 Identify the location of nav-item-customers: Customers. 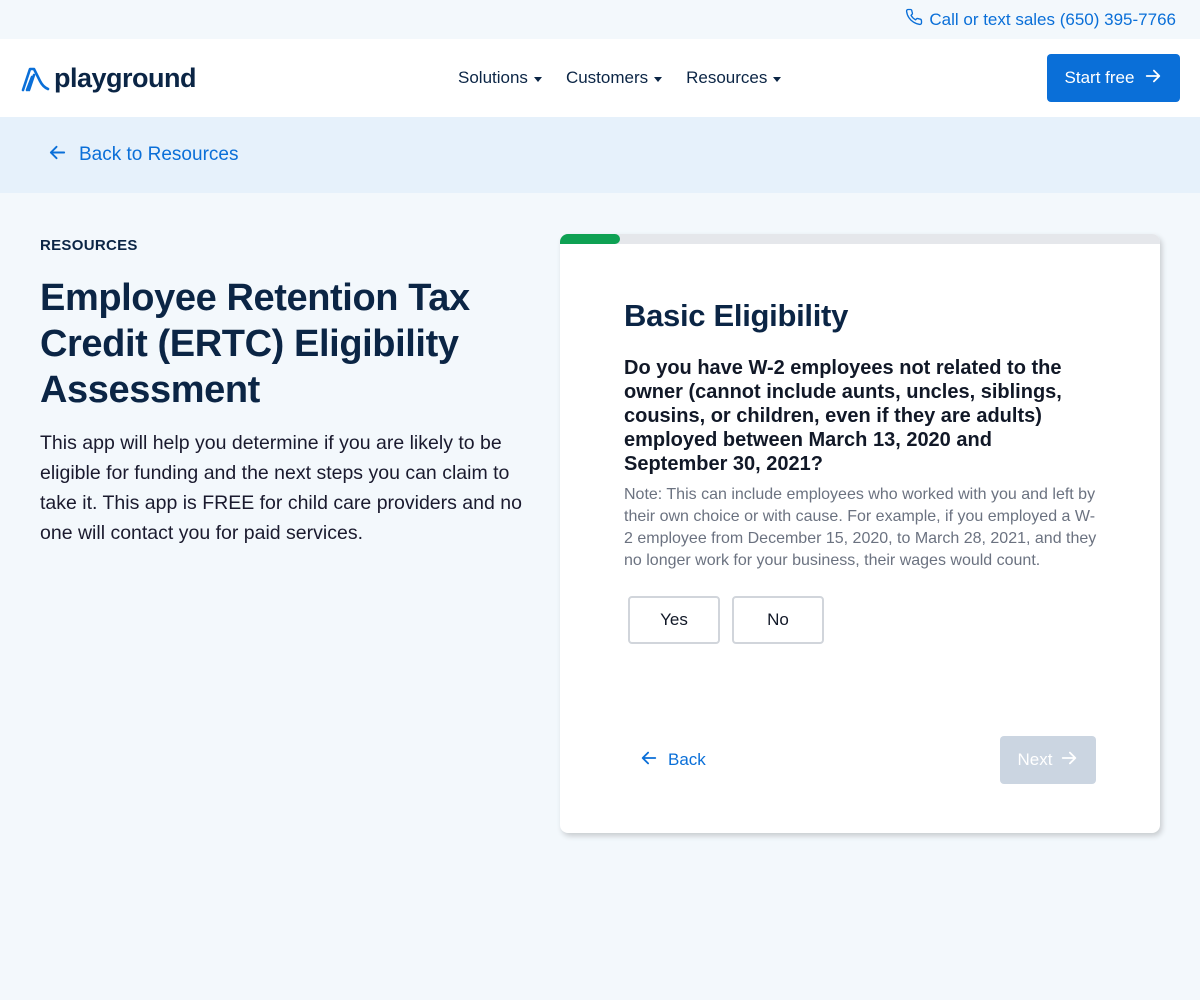
(614, 78).